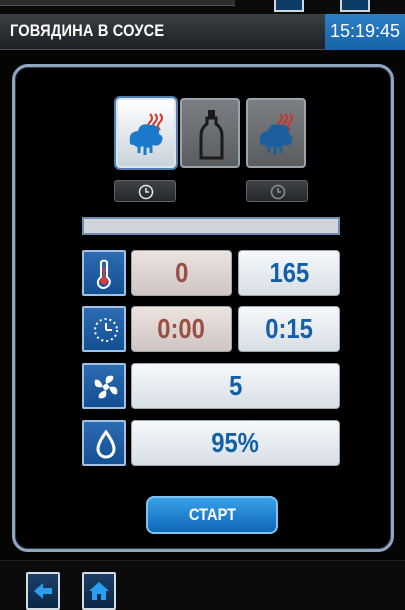 This screenshot has width=405, height=610. I want to click on home-icon, so click(99, 591).